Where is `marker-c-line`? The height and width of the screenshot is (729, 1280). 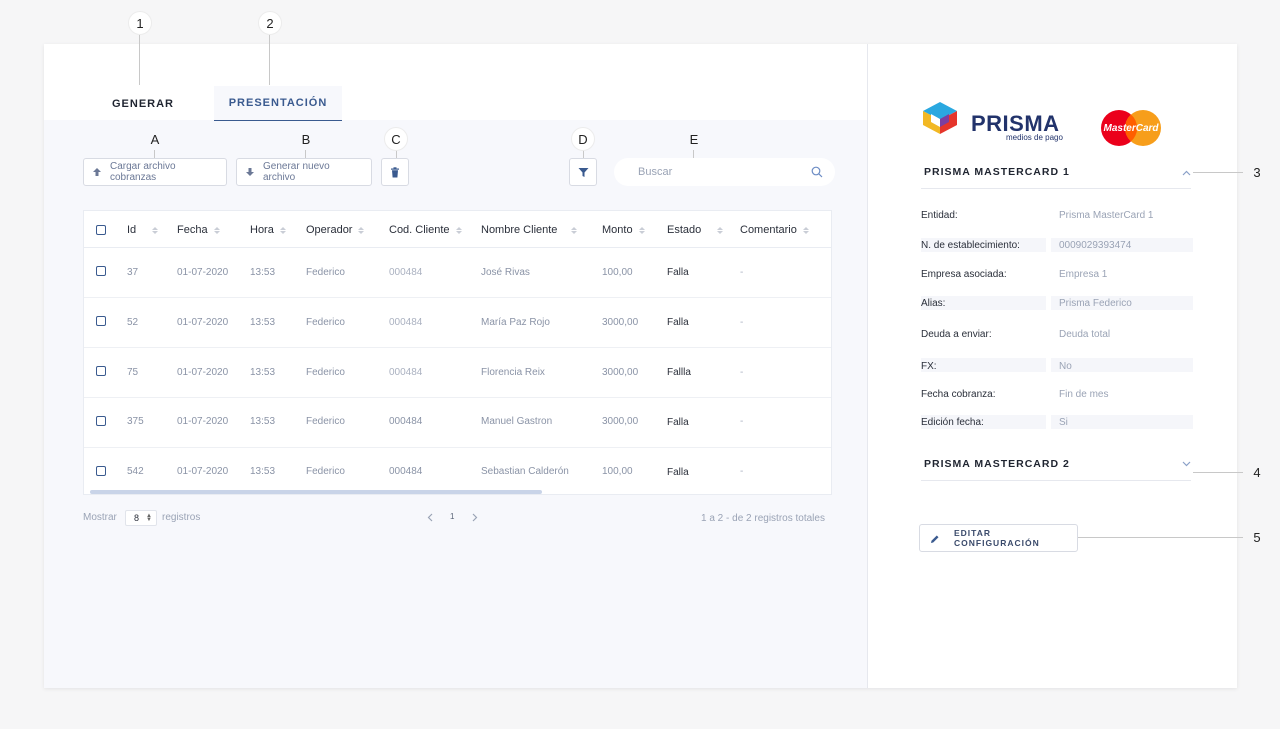
marker-c-line is located at coordinates (396, 154).